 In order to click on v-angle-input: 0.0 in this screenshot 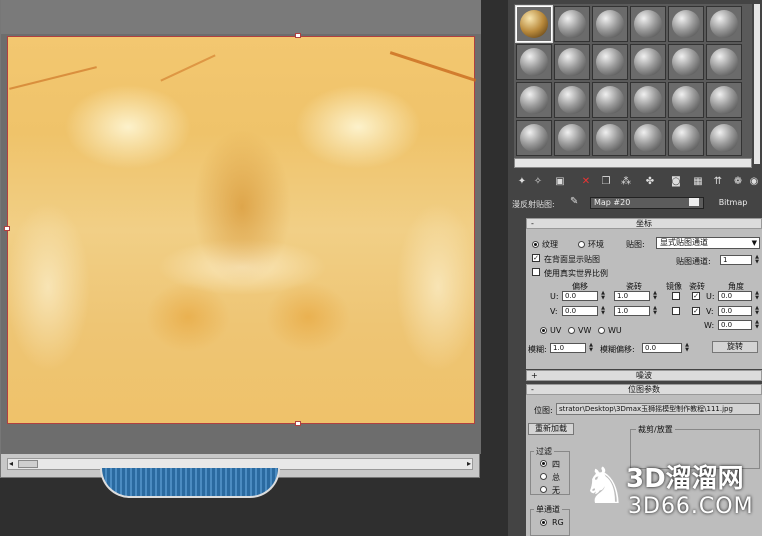, I will do `click(735, 311)`.